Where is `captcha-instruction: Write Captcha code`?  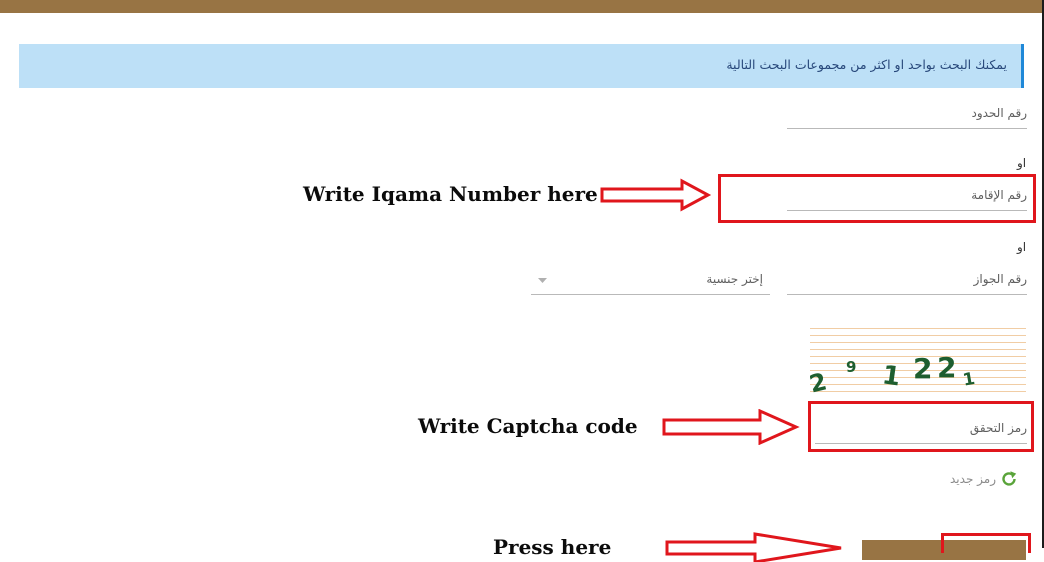
captcha-instruction: Write Captcha code is located at coordinates (528, 426).